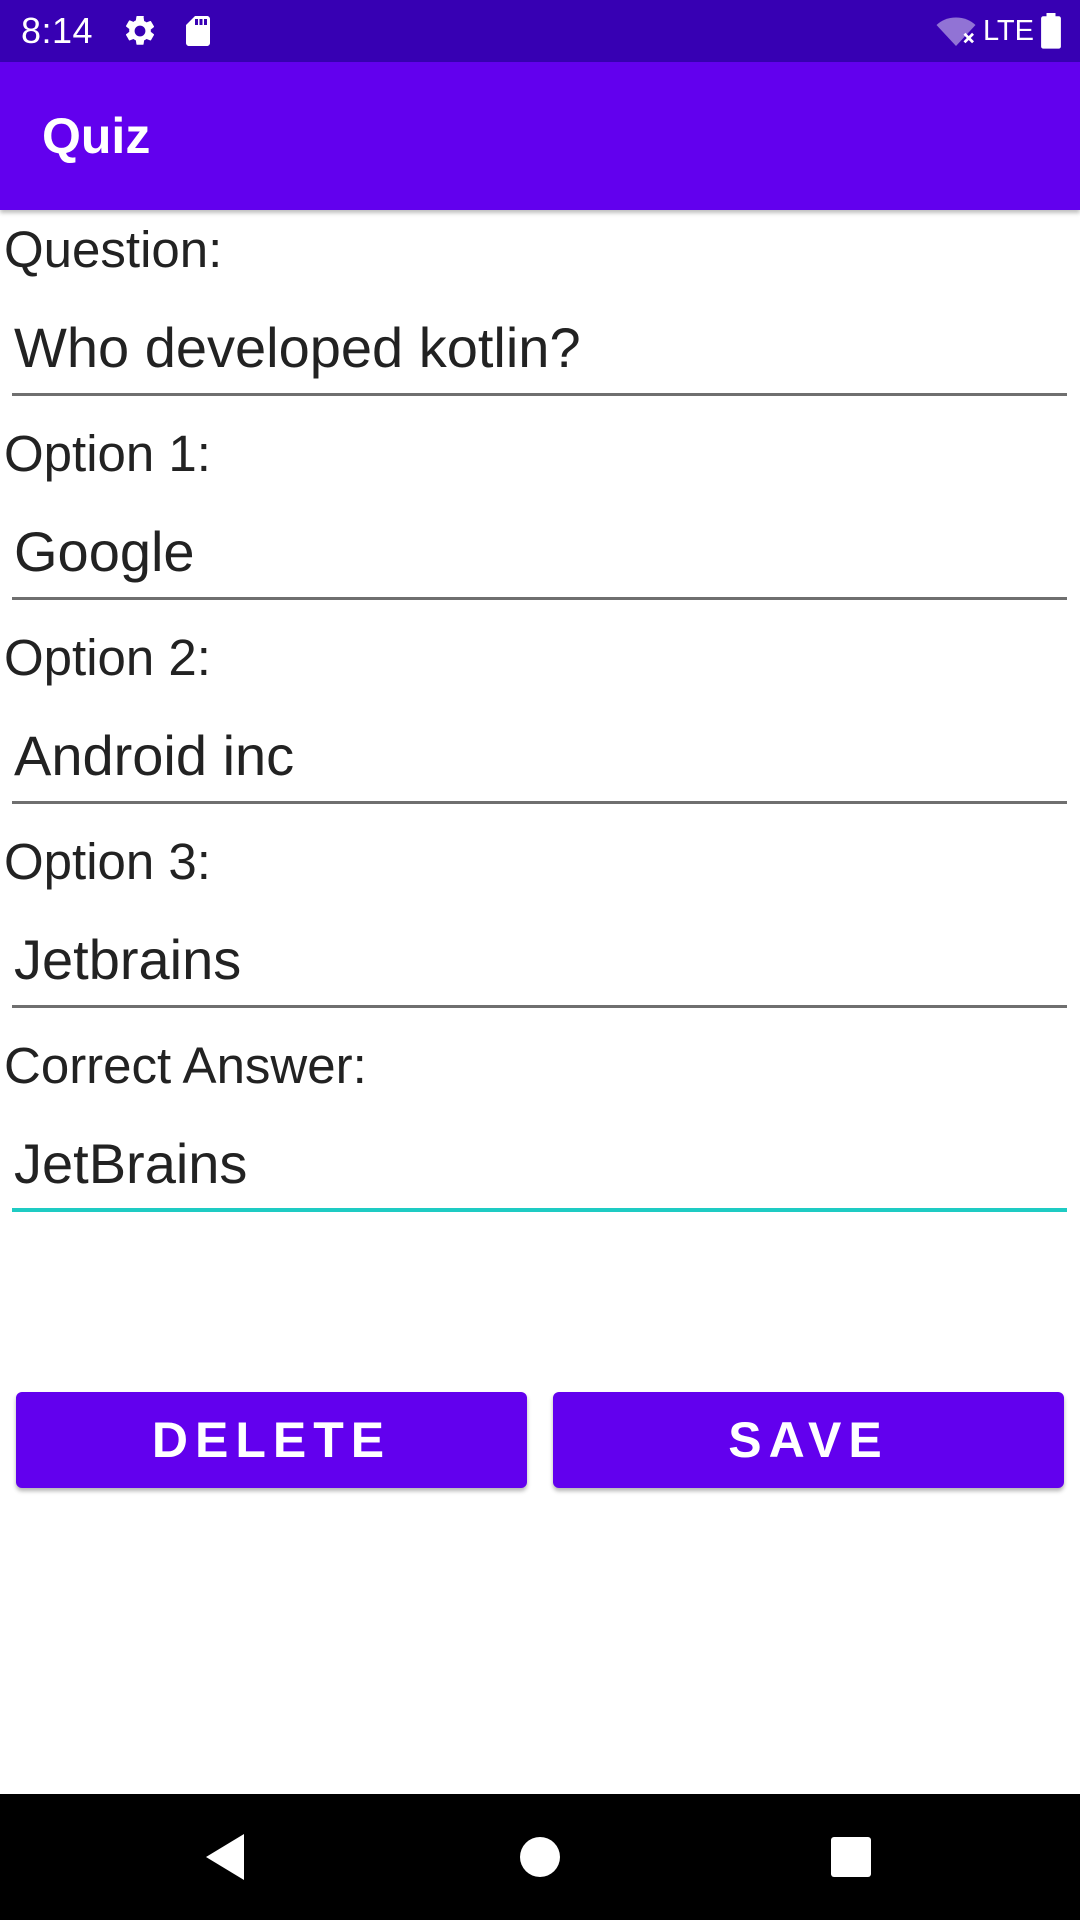 Image resolution: width=1080 pixels, height=1920 pixels. Describe the element at coordinates (107, 861) in the screenshot. I see `option3-label: Option 3:` at that location.